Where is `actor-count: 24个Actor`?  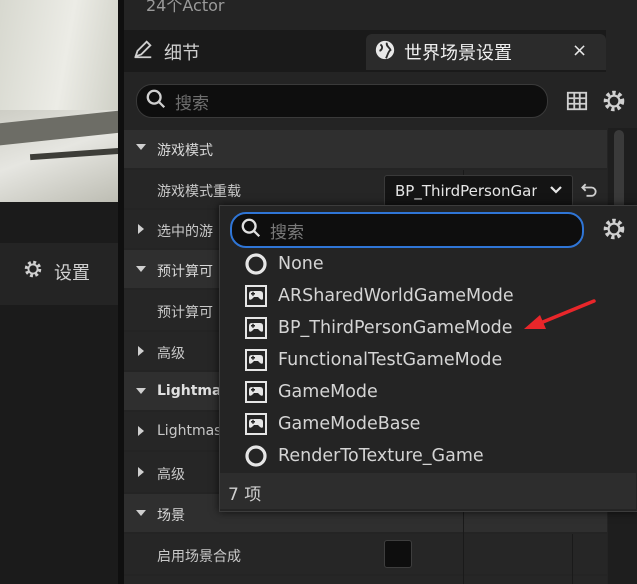 actor-count: 24个Actor is located at coordinates (185, 7).